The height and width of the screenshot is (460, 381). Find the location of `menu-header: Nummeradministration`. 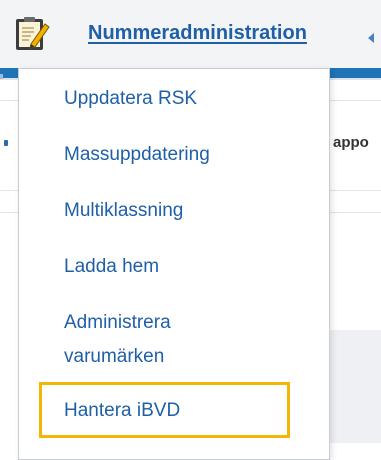

menu-header: Nummeradministration is located at coordinates (190, 34).